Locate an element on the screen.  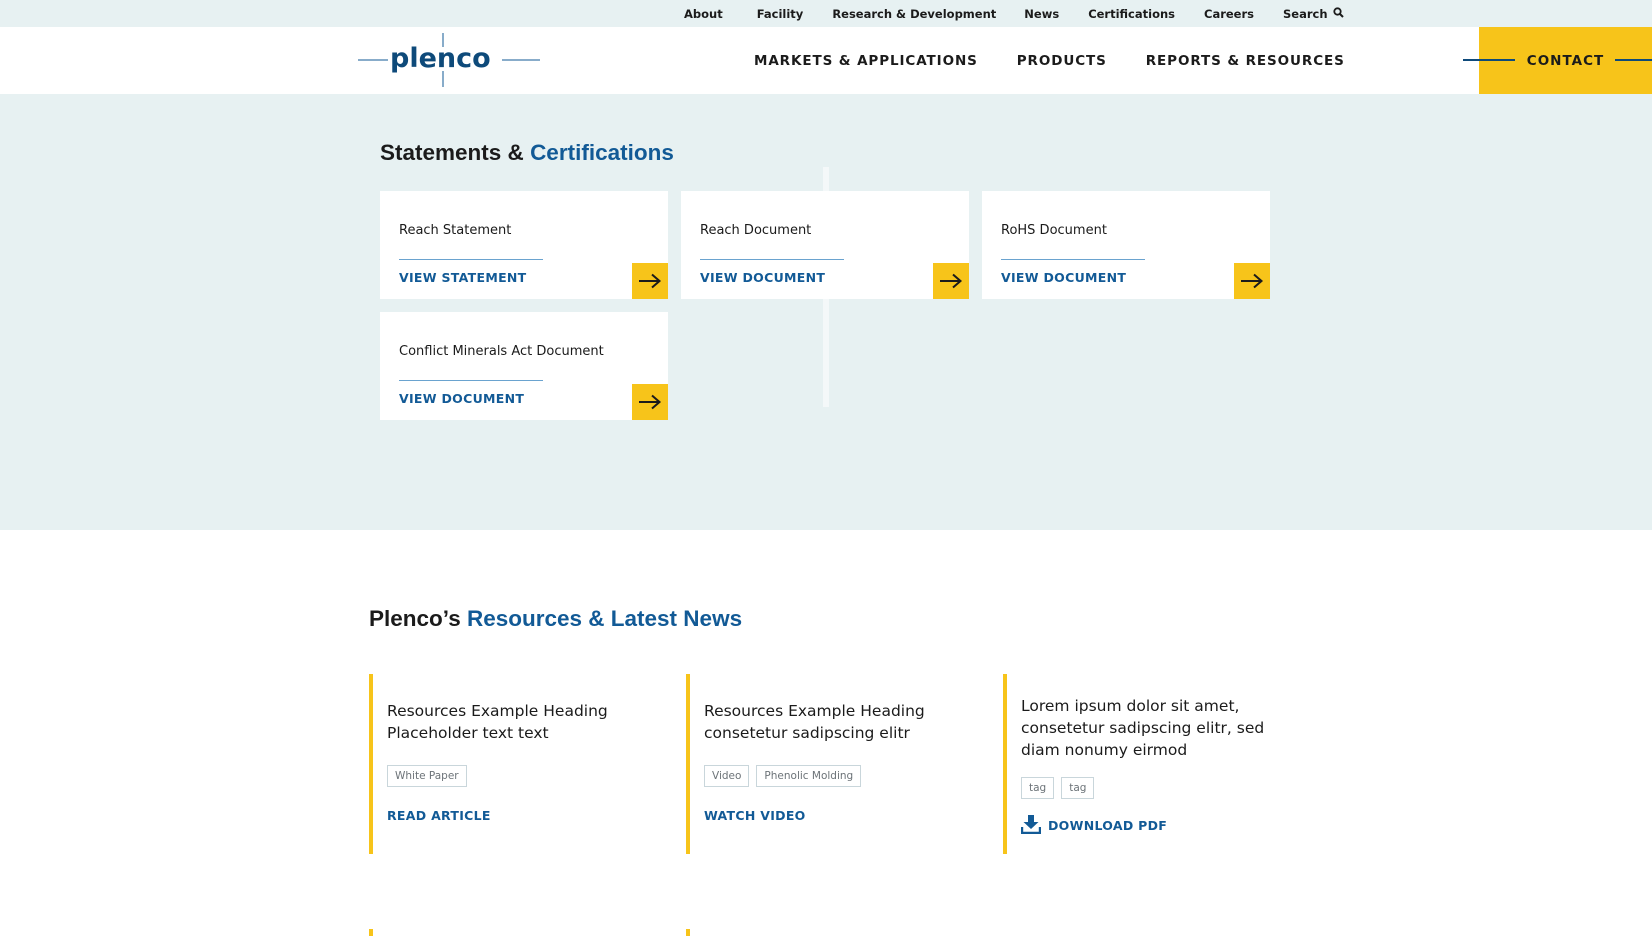
resource-tag: White Paper is located at coordinates (427, 776).